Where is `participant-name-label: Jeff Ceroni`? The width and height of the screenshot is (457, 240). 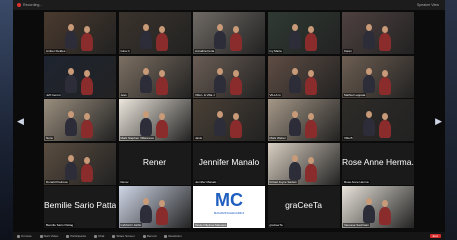 participant-name-label: Jeff Ceroni is located at coordinates (53, 94).